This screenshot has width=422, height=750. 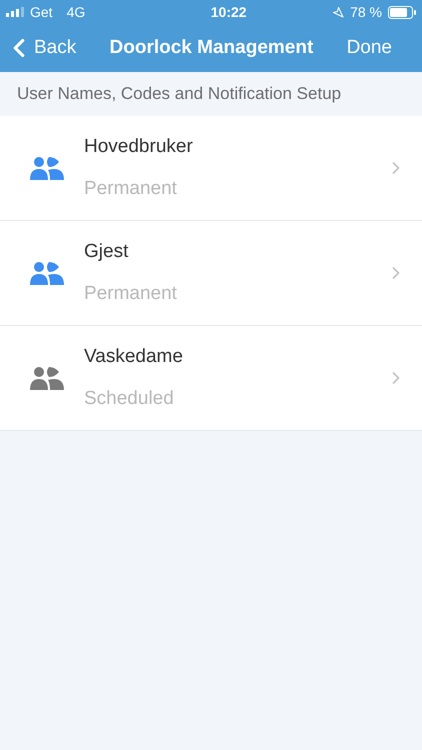 What do you see at coordinates (134, 356) in the screenshot?
I see `user-name: Vaskedame` at bounding box center [134, 356].